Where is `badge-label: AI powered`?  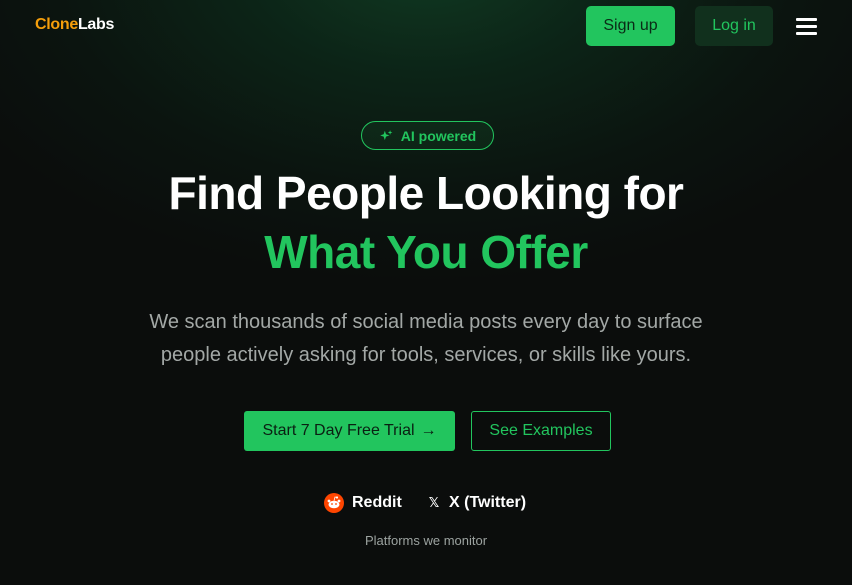 badge-label: AI powered is located at coordinates (438, 135).